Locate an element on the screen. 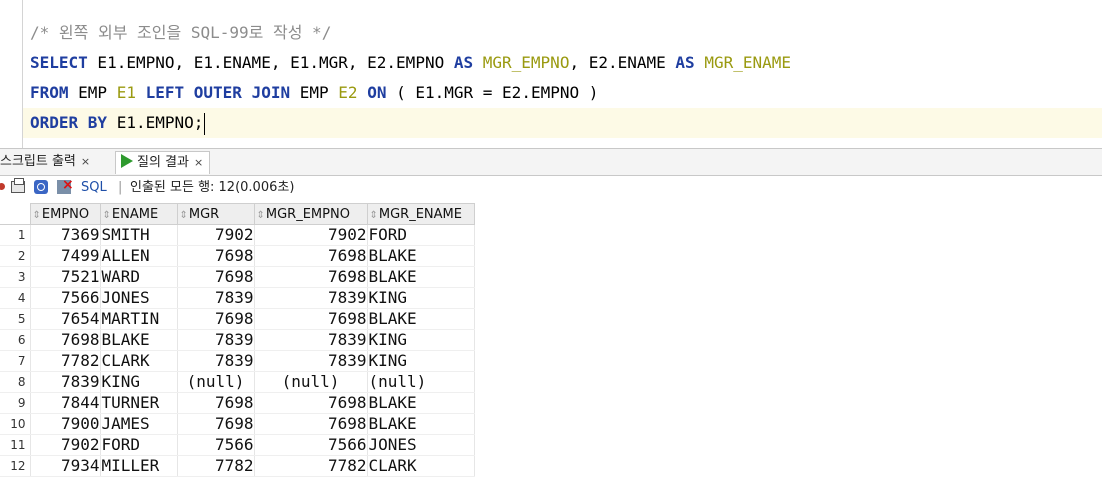  row-number: 8 is located at coordinates (15, 382).